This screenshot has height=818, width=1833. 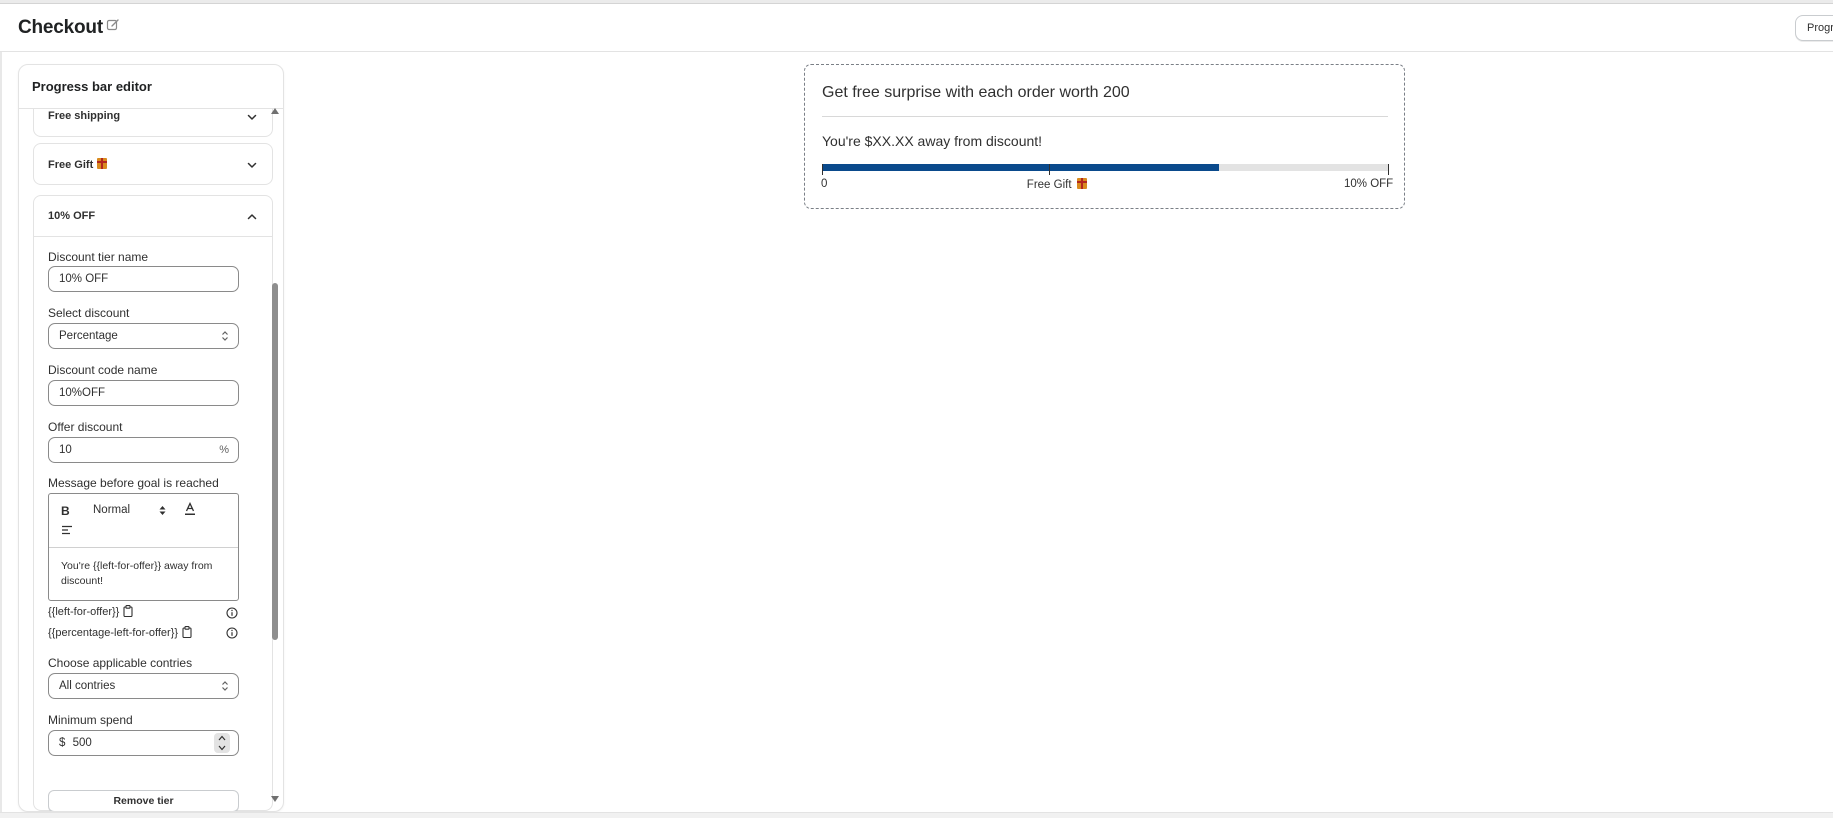 What do you see at coordinates (1, 435) in the screenshot?
I see `left-rail` at bounding box center [1, 435].